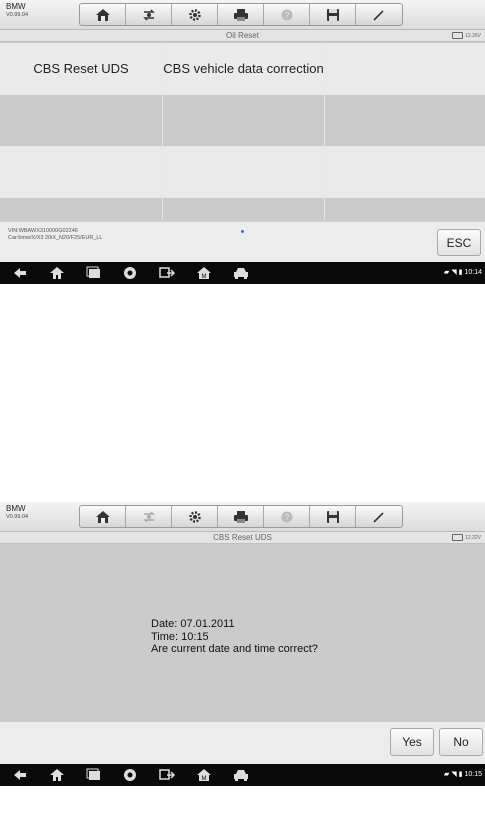 The width and height of the screenshot is (485, 839). What do you see at coordinates (234, 649) in the screenshot?
I see `question-line: Are current date and time correct?` at bounding box center [234, 649].